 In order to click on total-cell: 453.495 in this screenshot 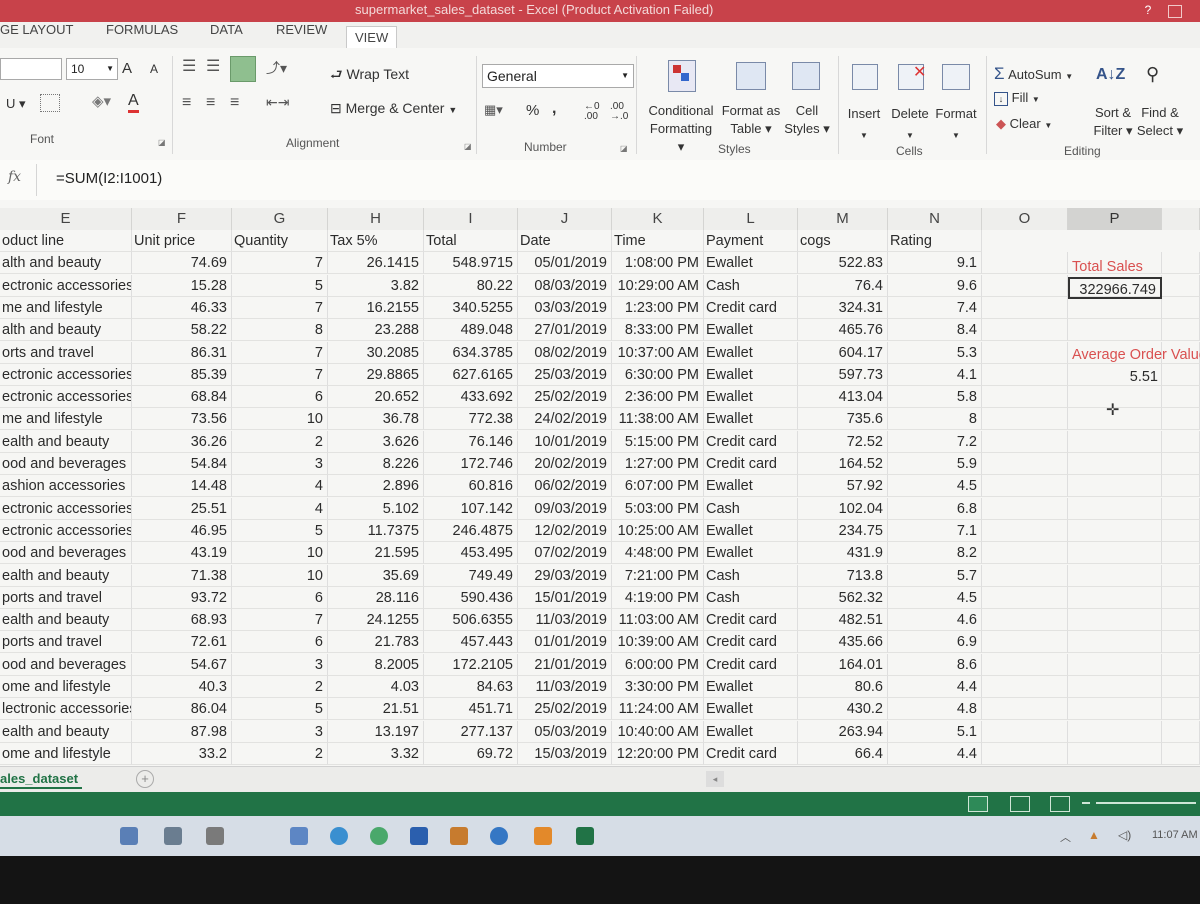, I will do `click(471, 553)`.